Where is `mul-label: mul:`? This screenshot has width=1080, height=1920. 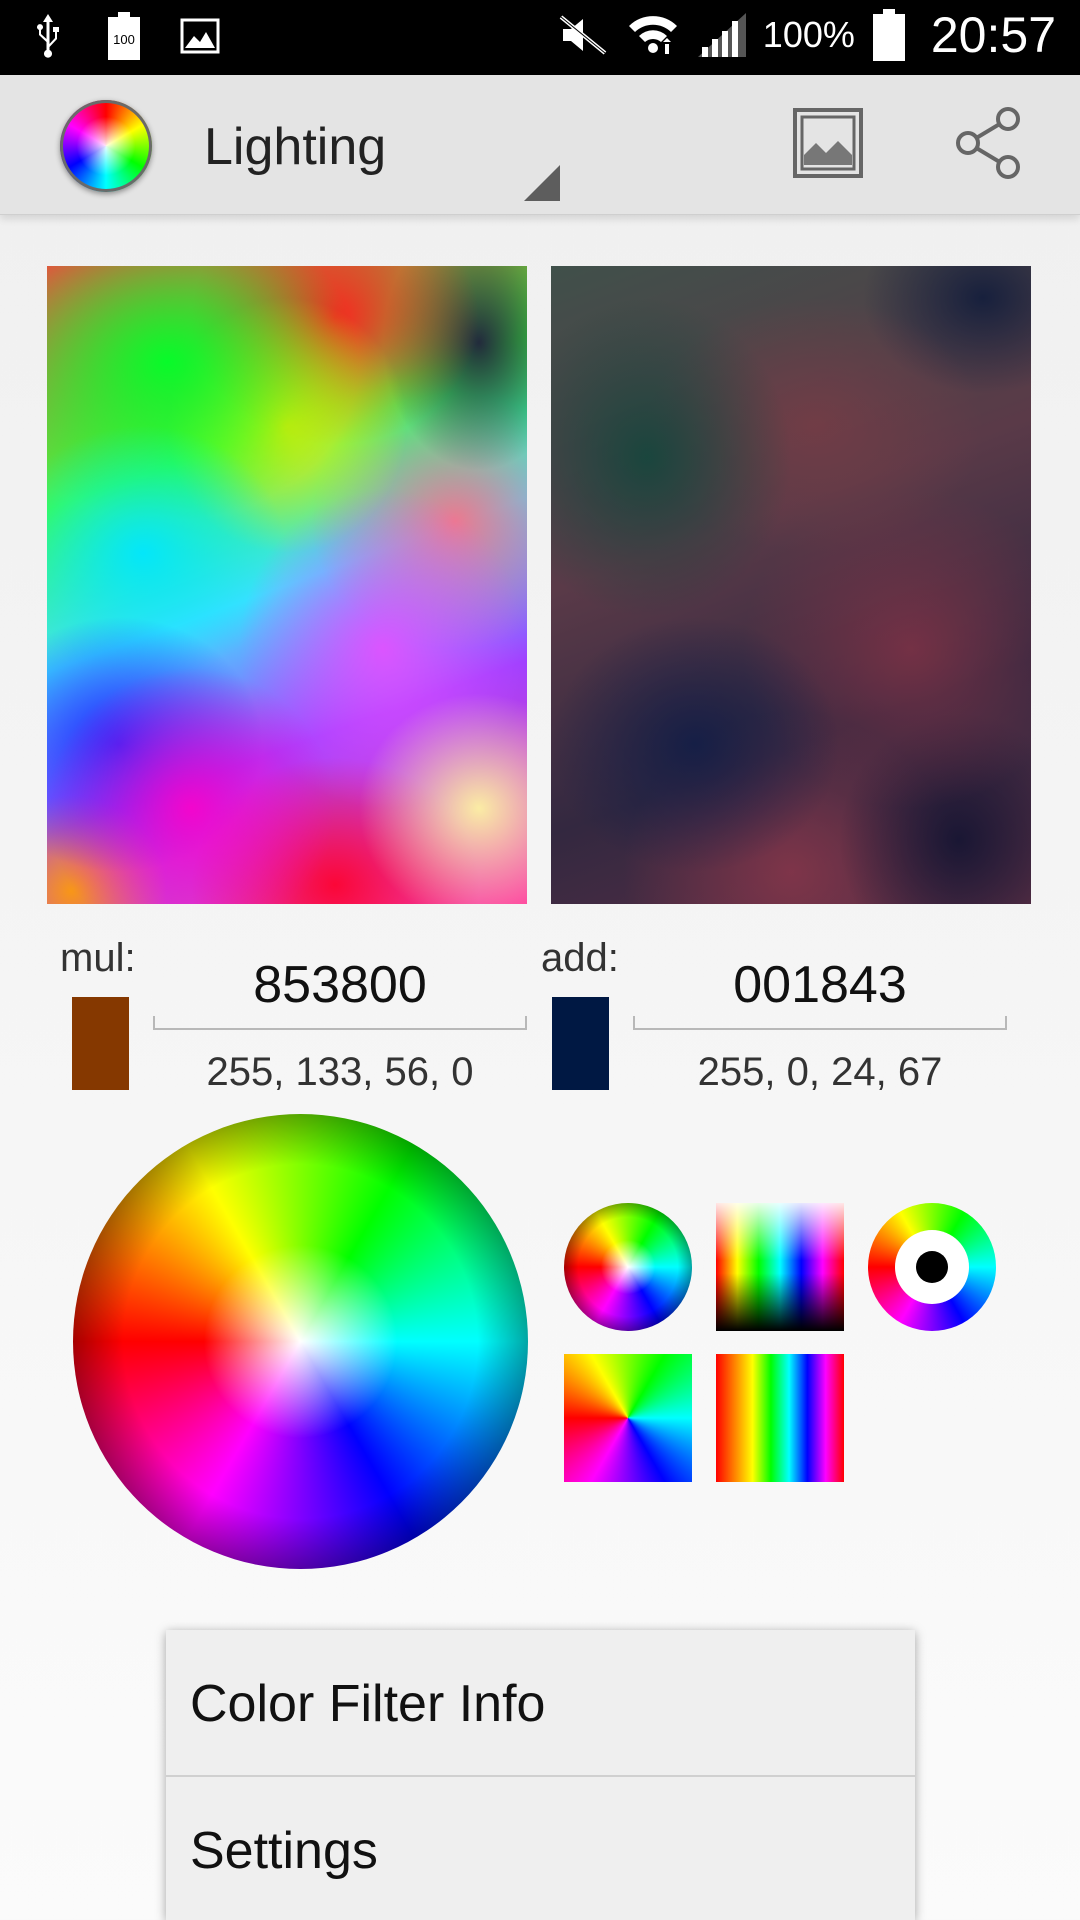
mul-label: mul: is located at coordinates (98, 958).